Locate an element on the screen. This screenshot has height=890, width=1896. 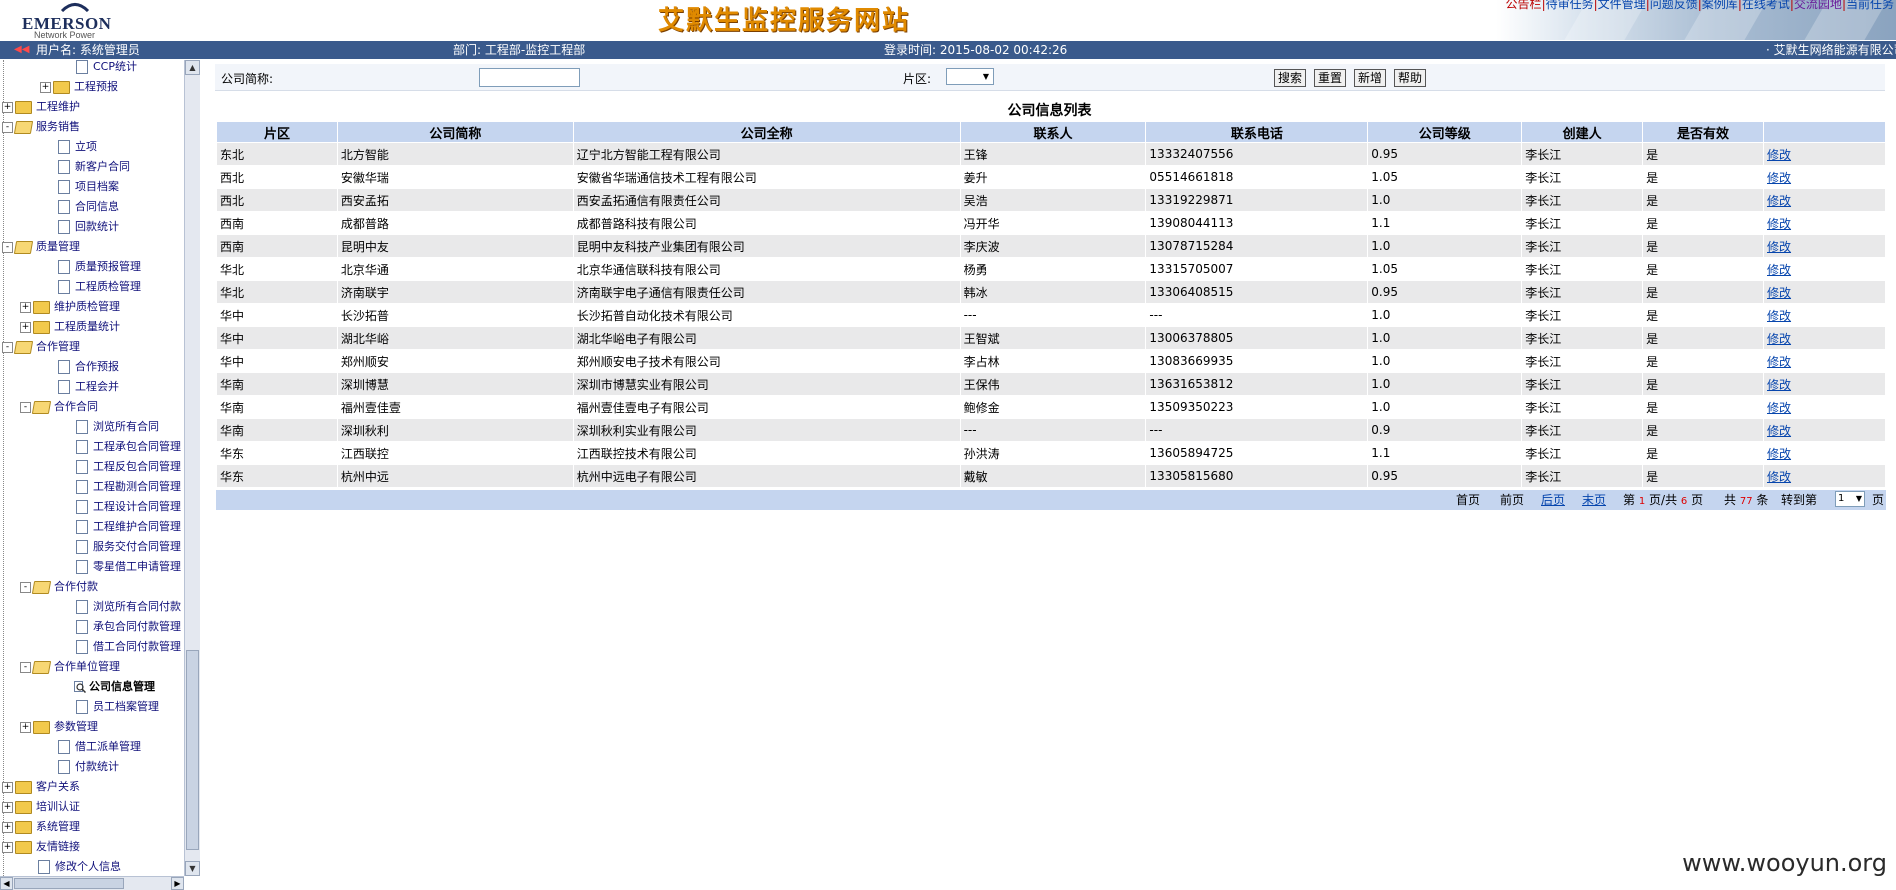
reset-button: 重置 is located at coordinates (1330, 78).